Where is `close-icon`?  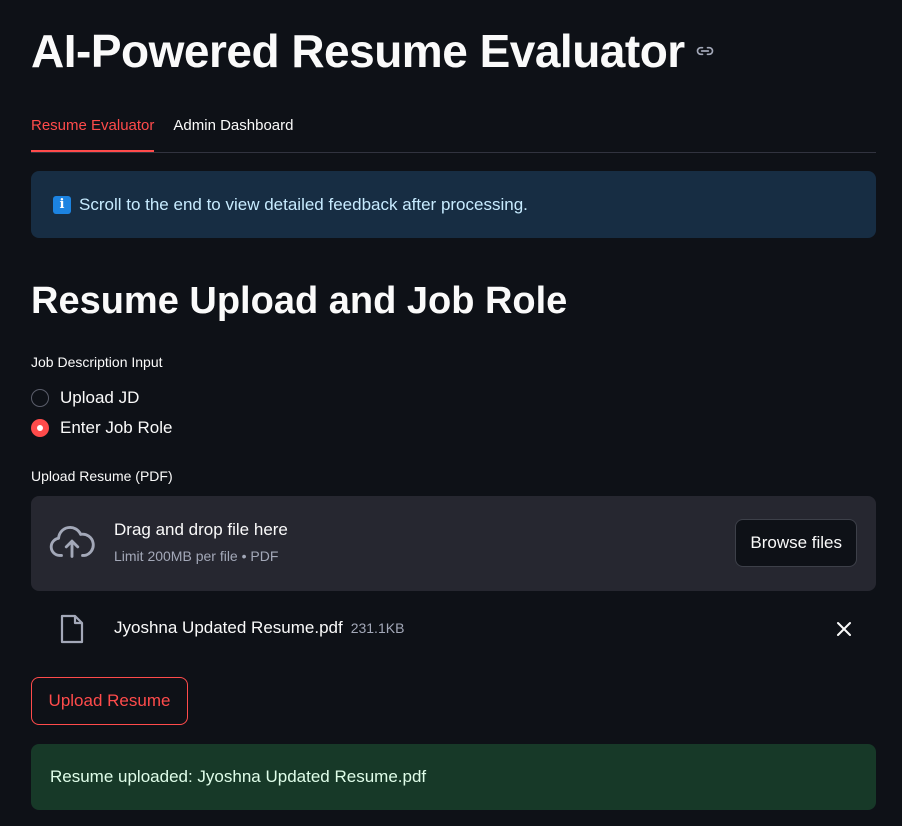 close-icon is located at coordinates (844, 629).